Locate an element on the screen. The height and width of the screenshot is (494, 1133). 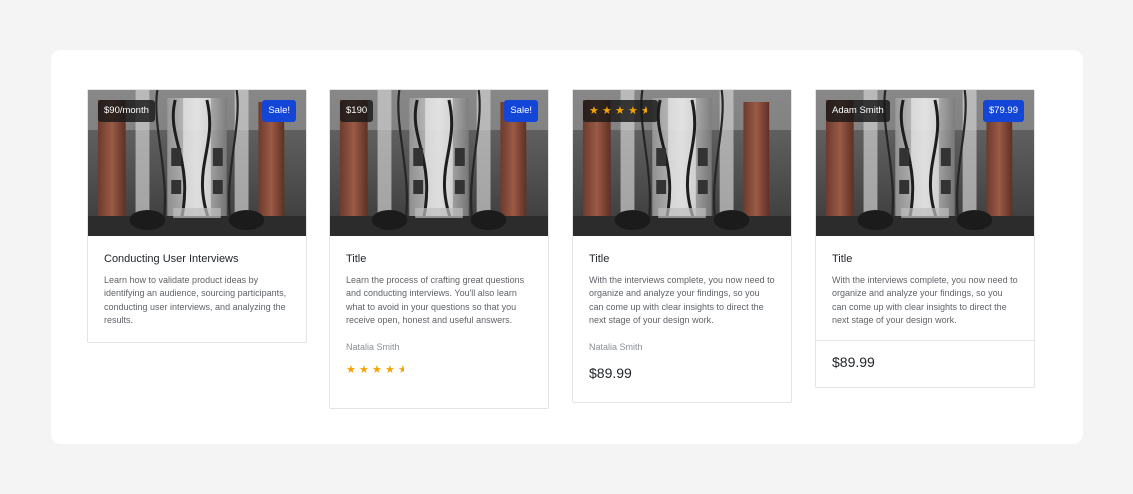
author-badge: Adam Smith is located at coordinates (858, 111).